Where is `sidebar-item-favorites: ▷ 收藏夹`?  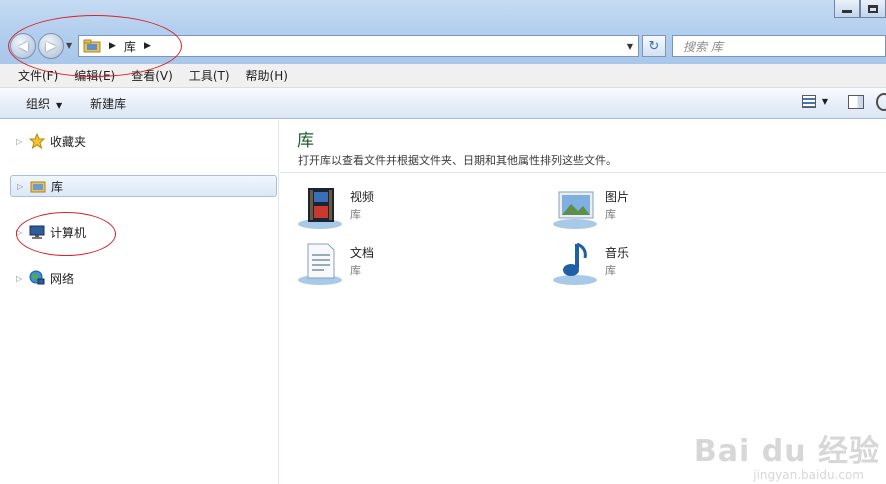
sidebar-item-favorites: ▷ 收藏夹 is located at coordinates (143, 141).